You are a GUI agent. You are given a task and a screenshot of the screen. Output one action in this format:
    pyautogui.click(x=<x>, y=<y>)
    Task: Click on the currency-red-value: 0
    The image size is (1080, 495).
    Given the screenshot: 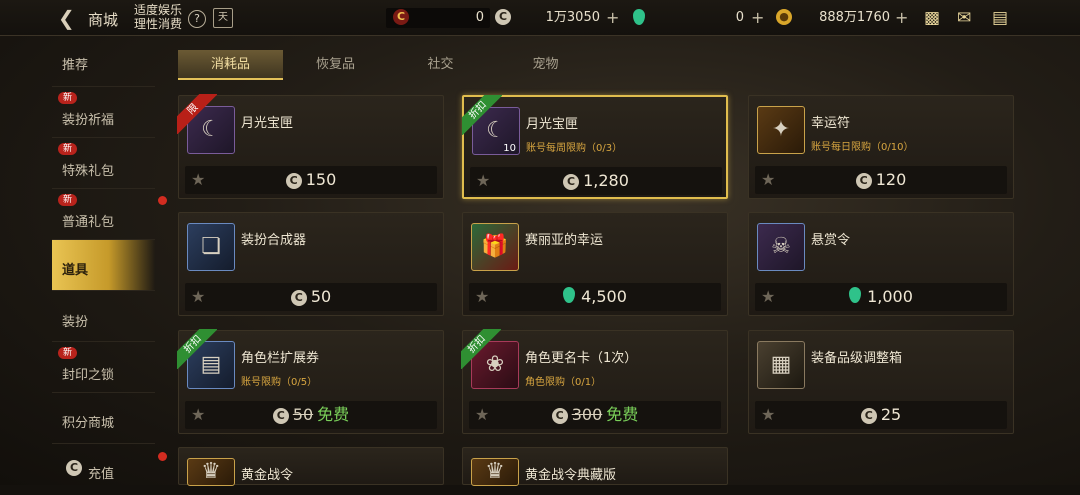 What is the action you would take?
    pyautogui.click(x=479, y=17)
    